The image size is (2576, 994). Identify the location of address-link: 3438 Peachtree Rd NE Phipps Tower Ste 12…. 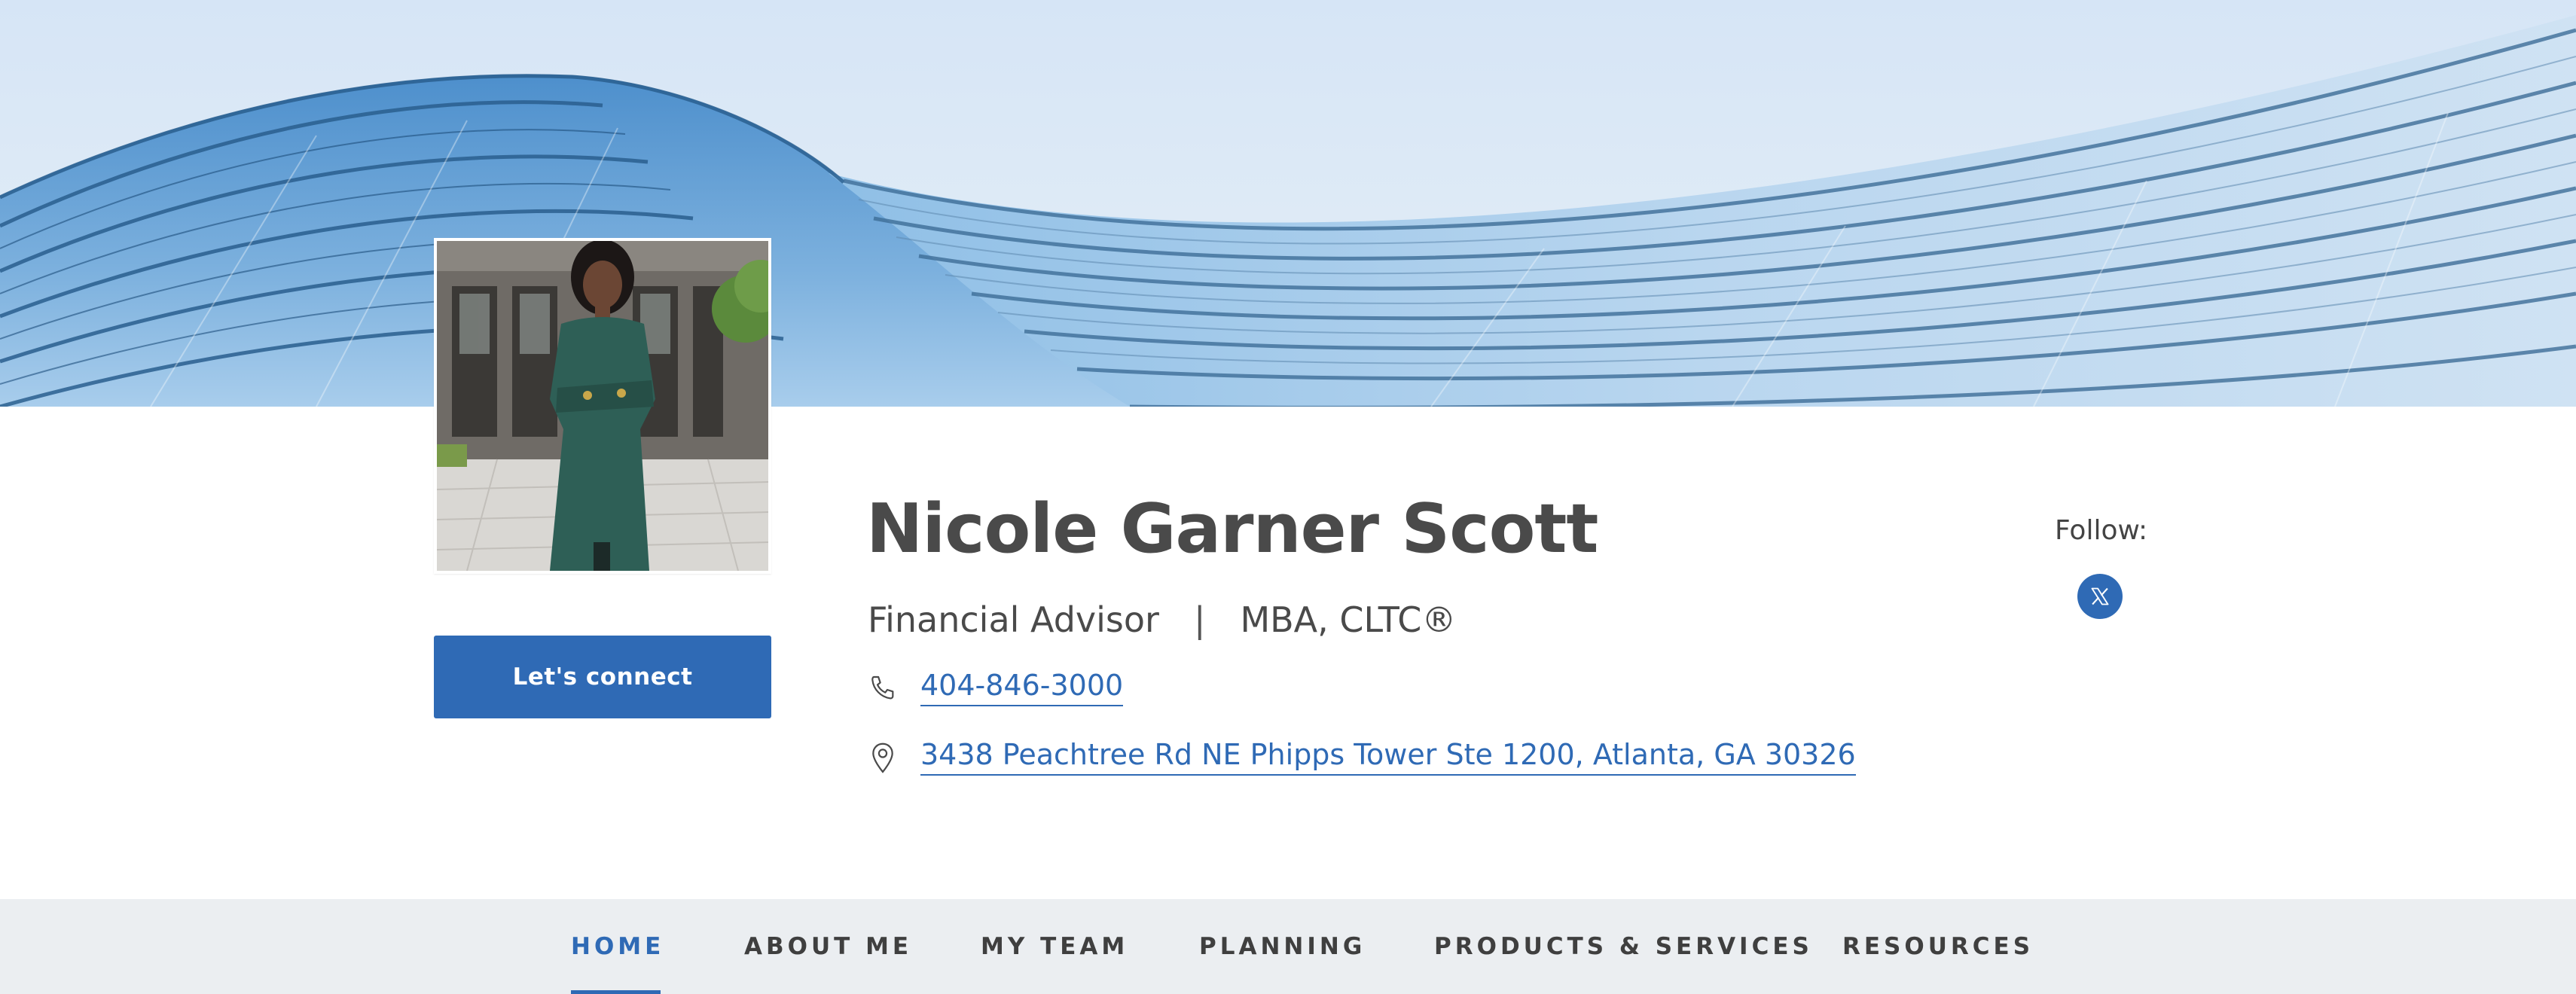
(1388, 757).